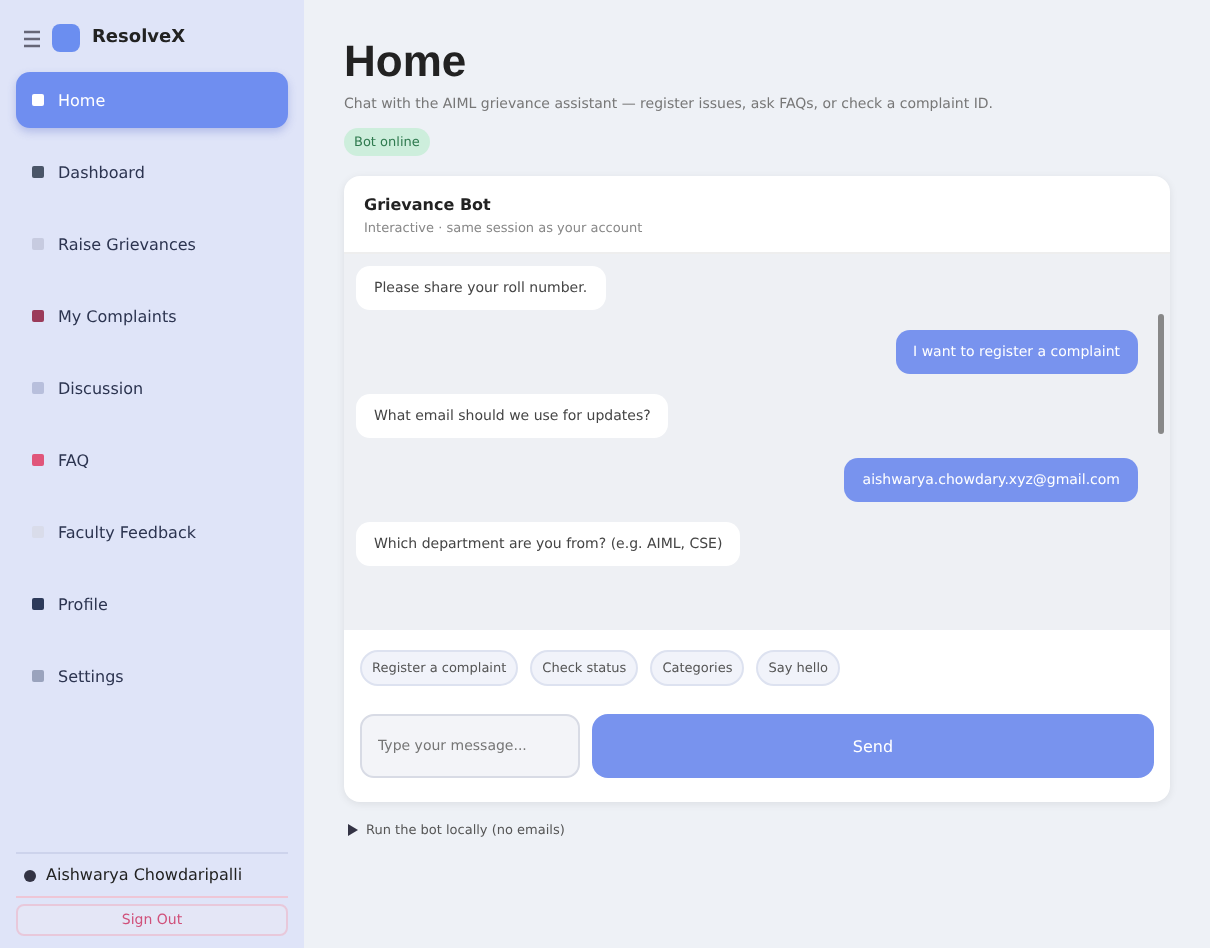 This screenshot has height=948, width=1210. I want to click on caret-icon, so click(353, 830).